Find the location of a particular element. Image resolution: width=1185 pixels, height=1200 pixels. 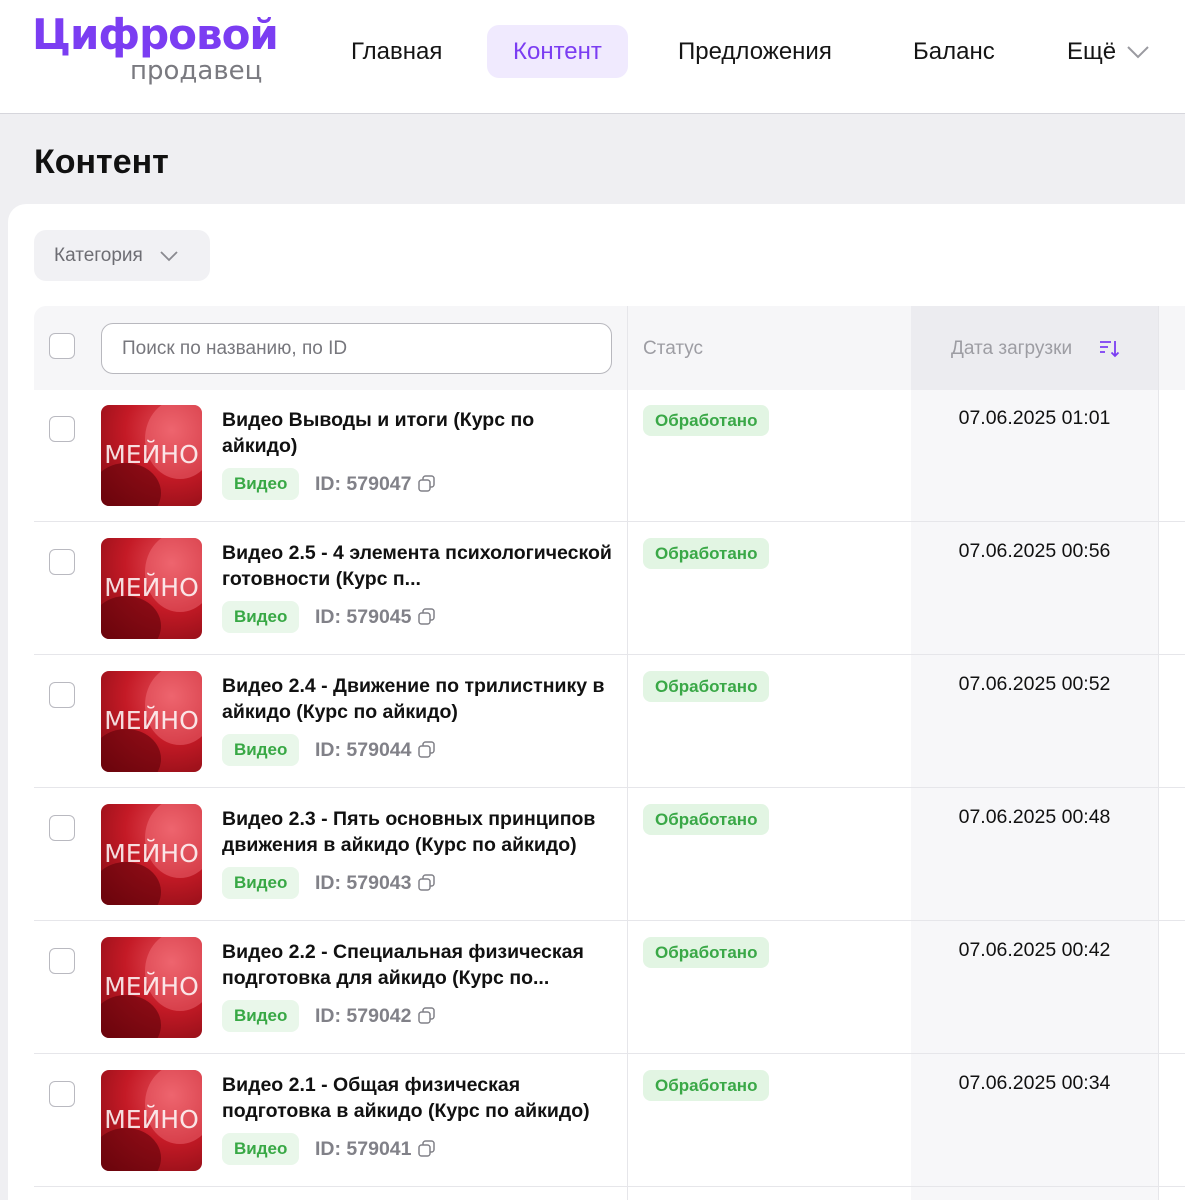

nav-item-content: Контент is located at coordinates (557, 51).